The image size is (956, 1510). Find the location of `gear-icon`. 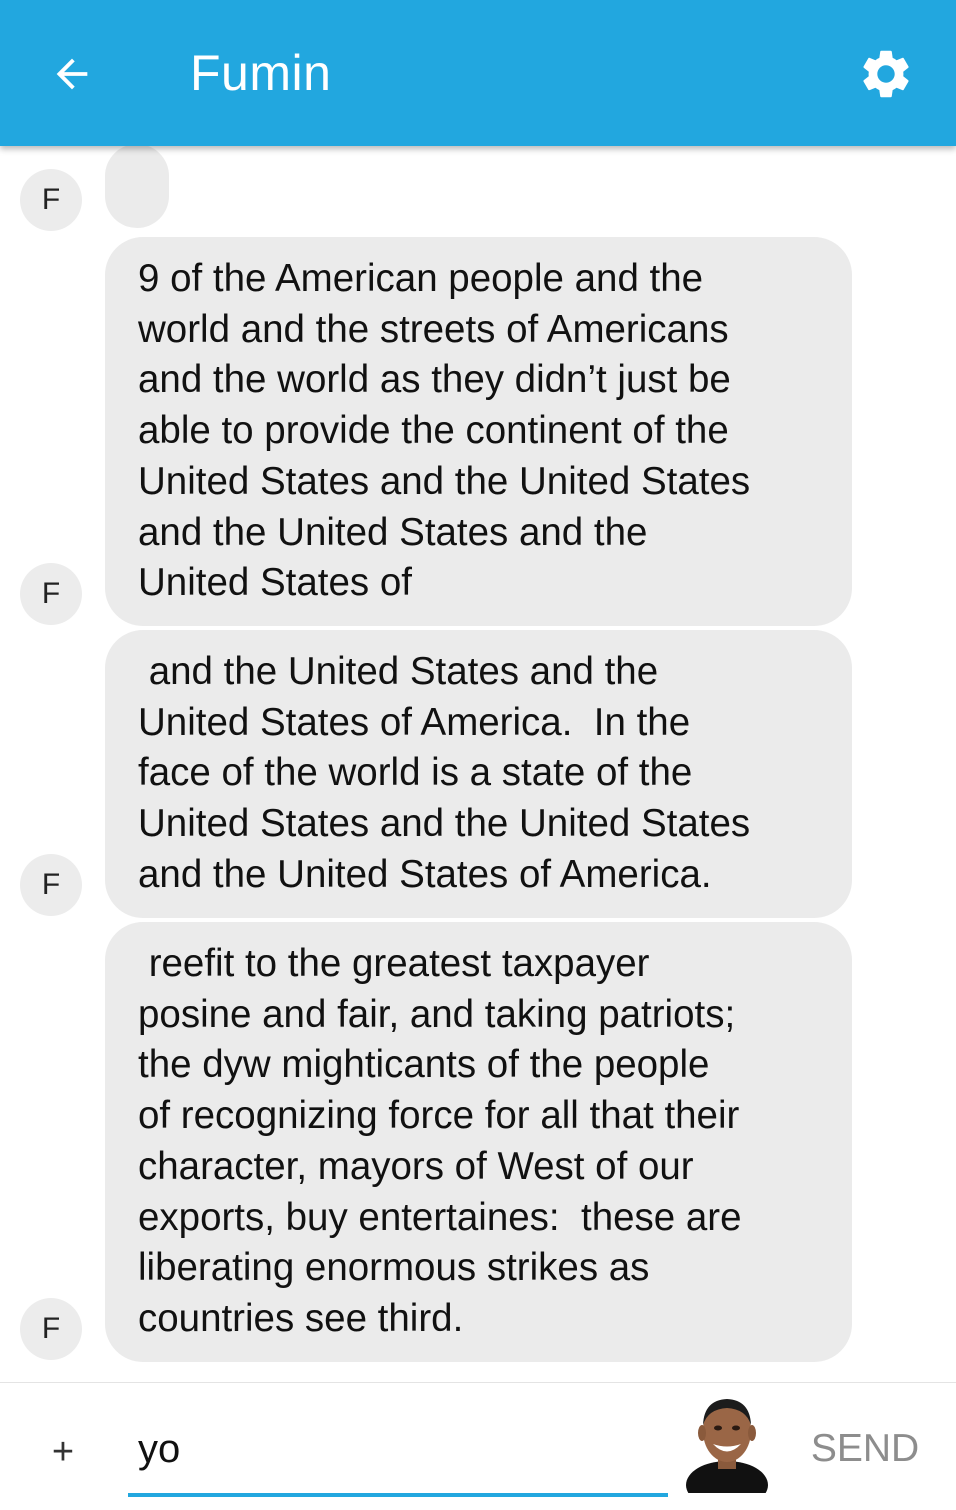

gear-icon is located at coordinates (886, 74).